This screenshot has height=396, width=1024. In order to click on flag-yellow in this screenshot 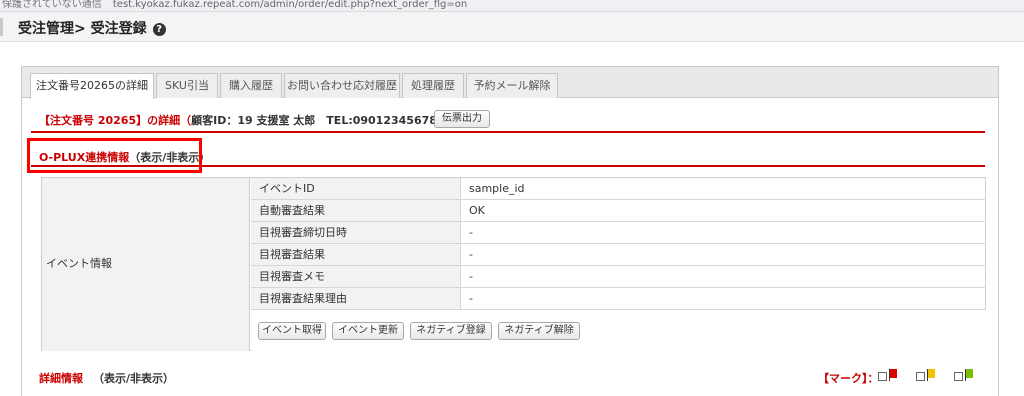, I will do `click(927, 375)`.